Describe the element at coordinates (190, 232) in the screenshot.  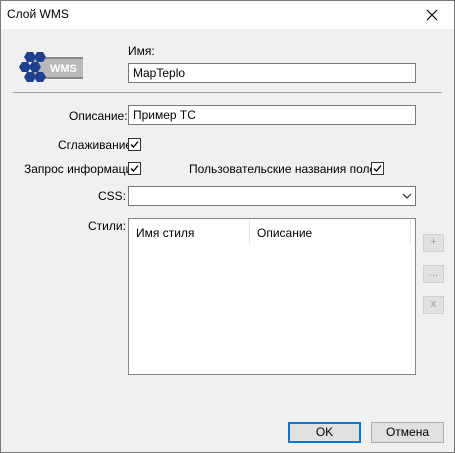
I see `column-header-style-name: Имя стиля` at that location.